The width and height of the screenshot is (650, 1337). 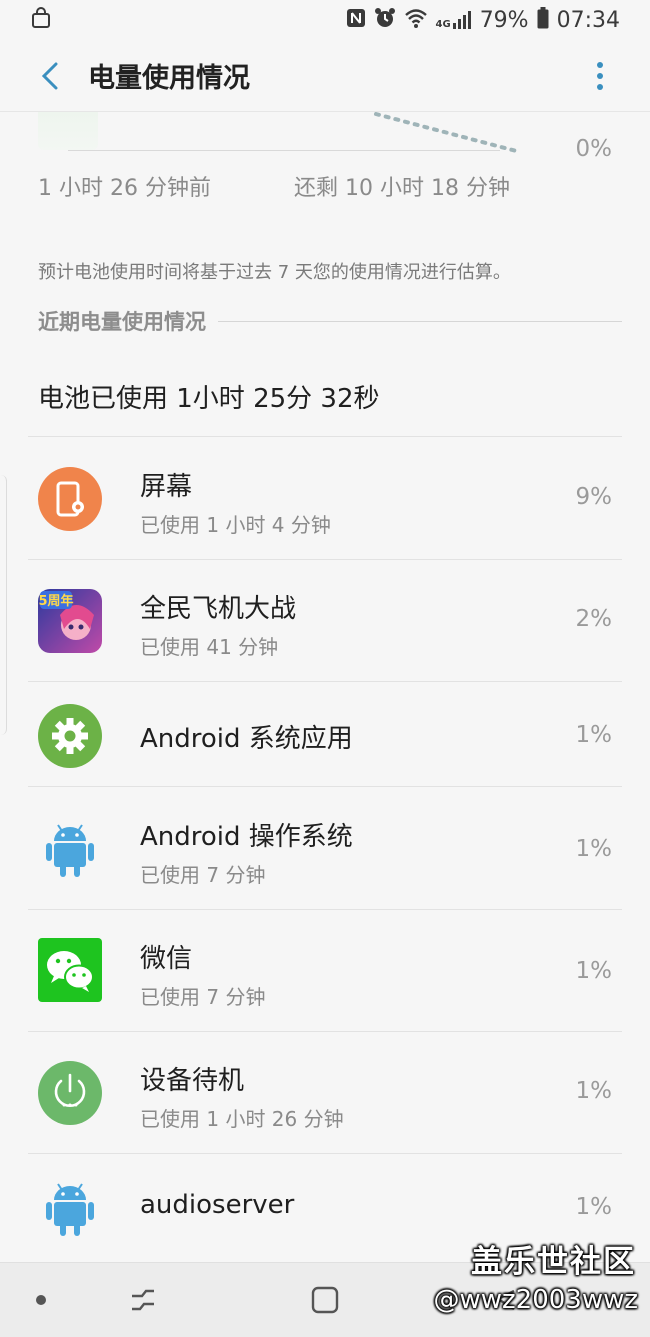 I want to click on screen-icon, so click(x=70, y=499).